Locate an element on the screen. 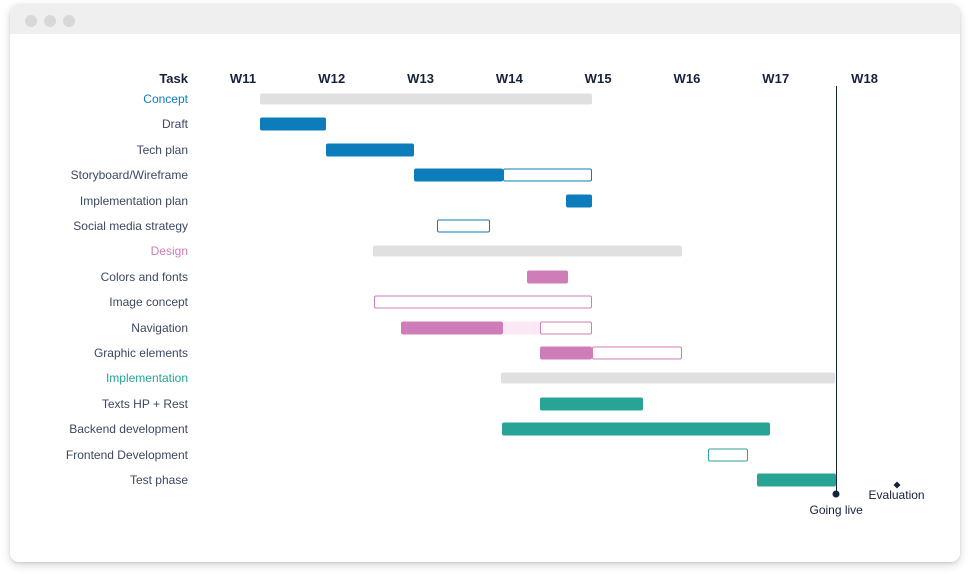 Image resolution: width=970 pixels, height=574 pixels. week-tick-w16: W16 is located at coordinates (687, 78).